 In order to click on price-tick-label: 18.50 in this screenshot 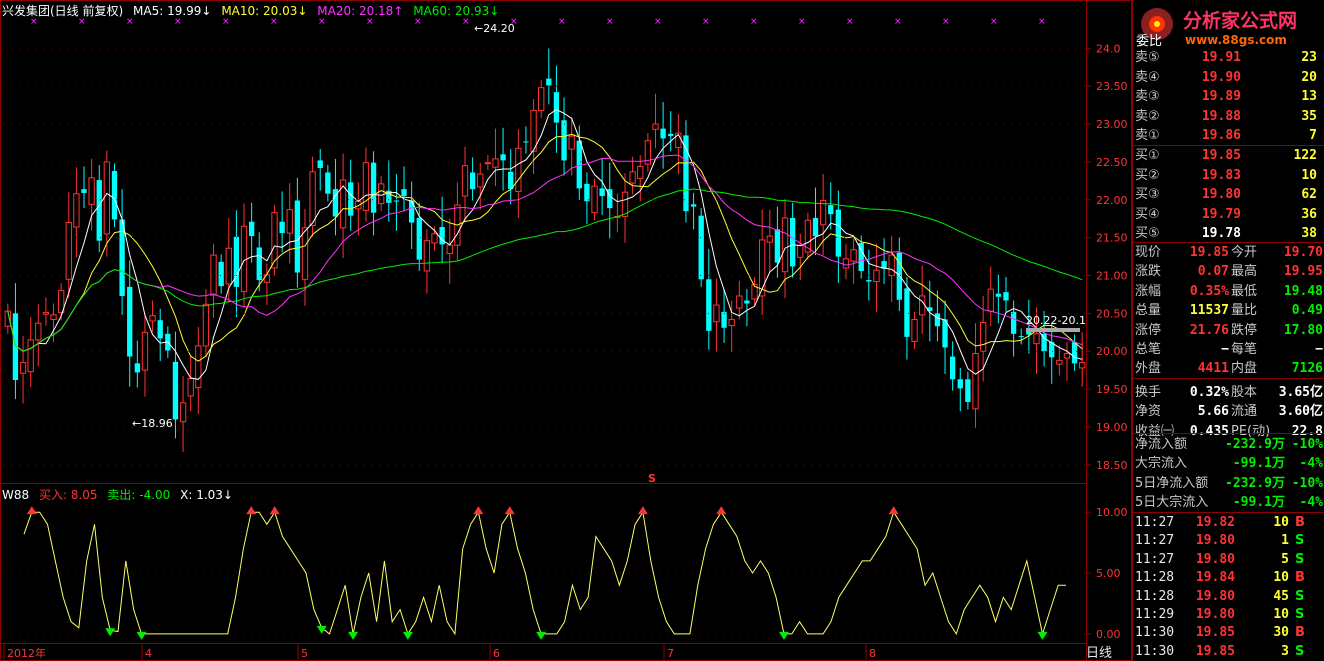, I will do `click(1112, 465)`.